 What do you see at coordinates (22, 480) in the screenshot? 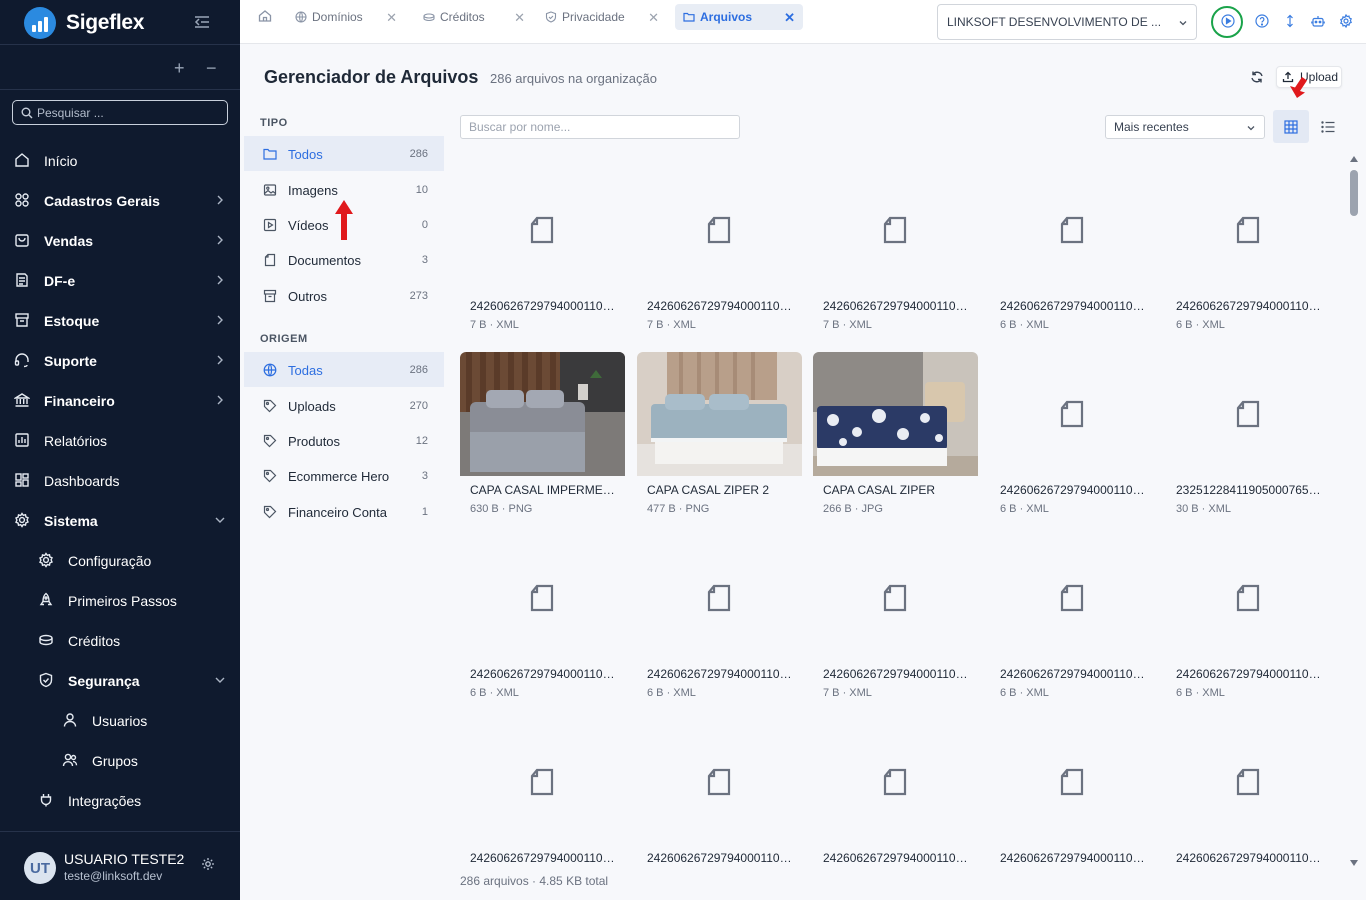
I see `dashboard-icon` at bounding box center [22, 480].